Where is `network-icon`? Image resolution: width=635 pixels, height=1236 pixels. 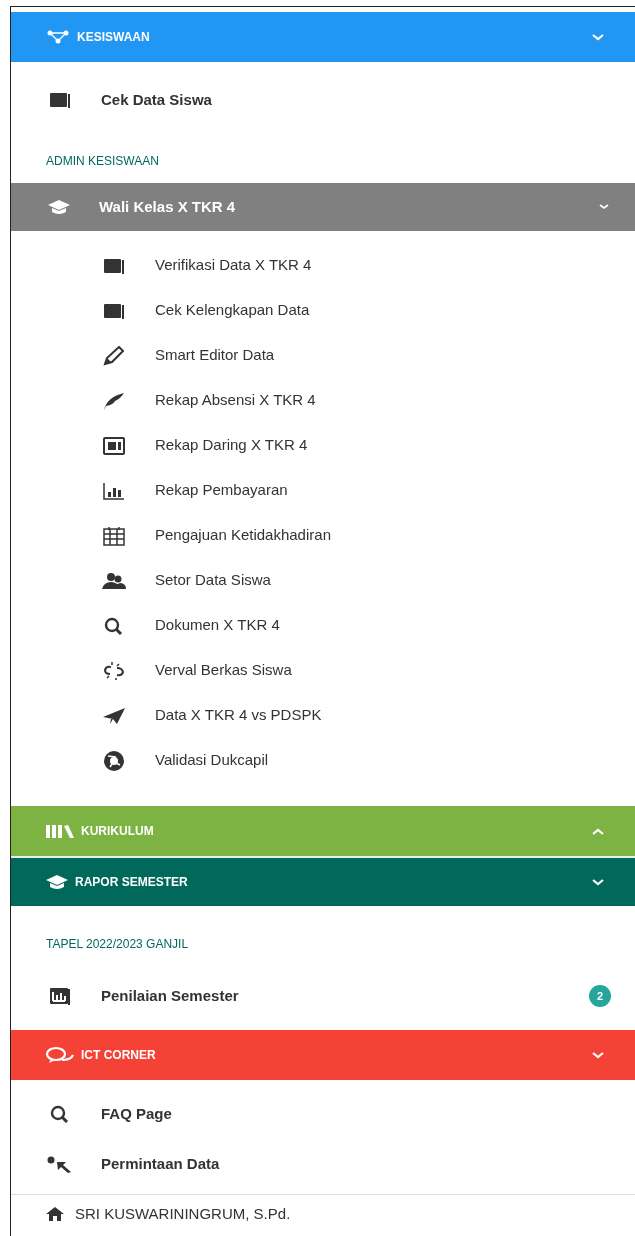
network-icon is located at coordinates (58, 37).